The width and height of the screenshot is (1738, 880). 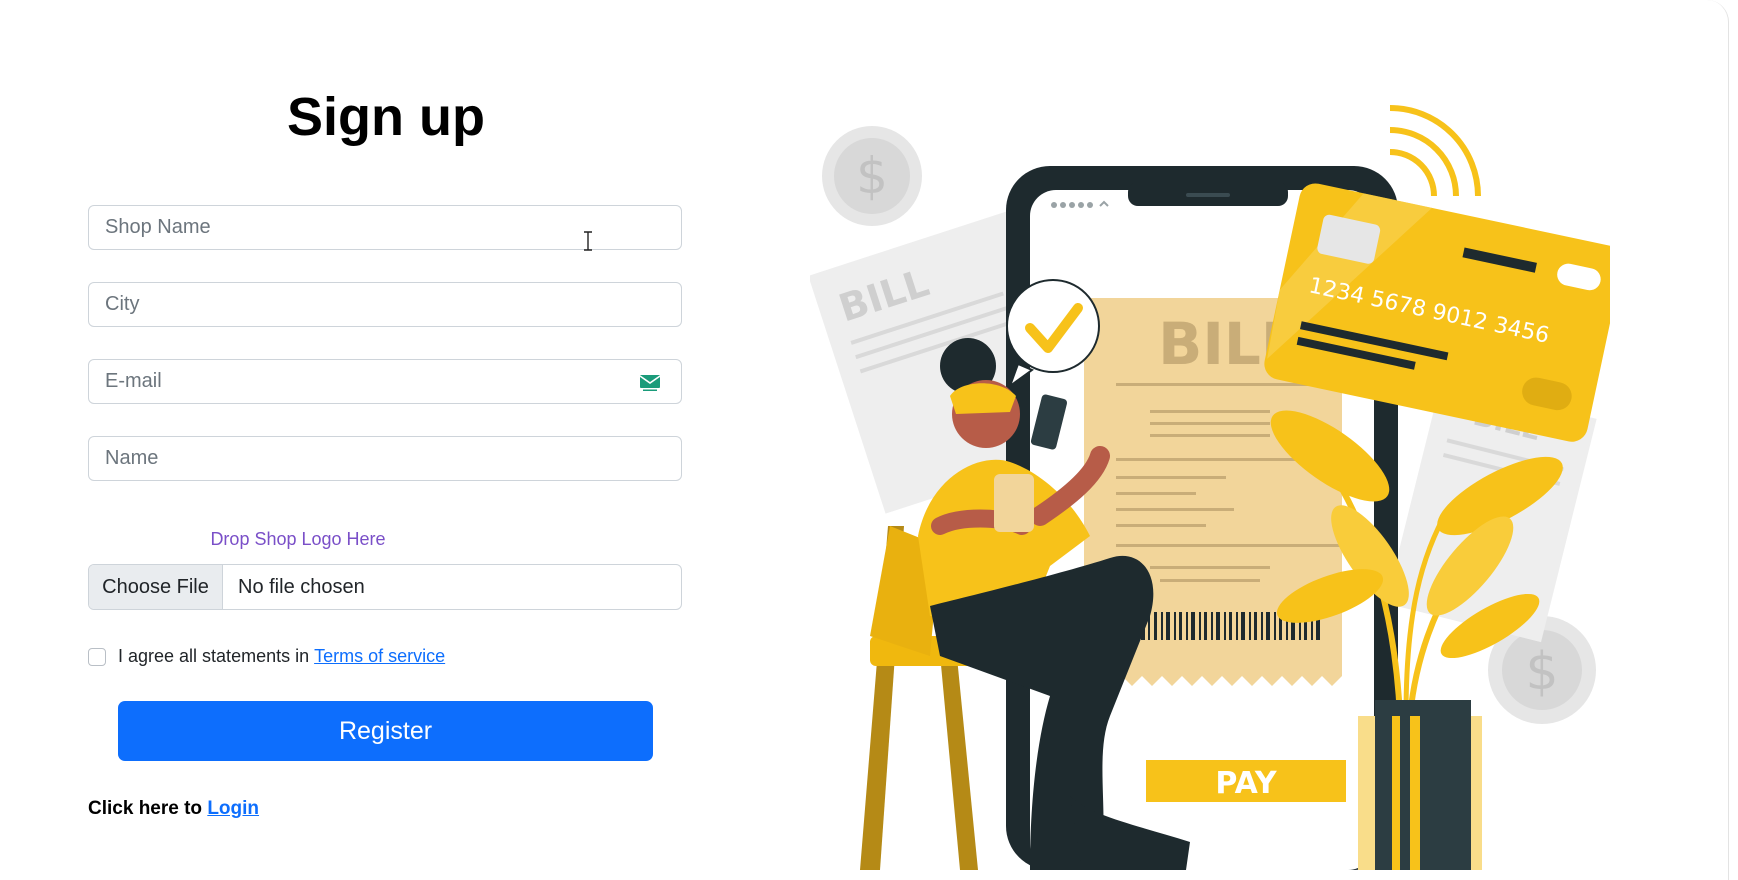 I want to click on text-cursor-icon, so click(x=588, y=241).